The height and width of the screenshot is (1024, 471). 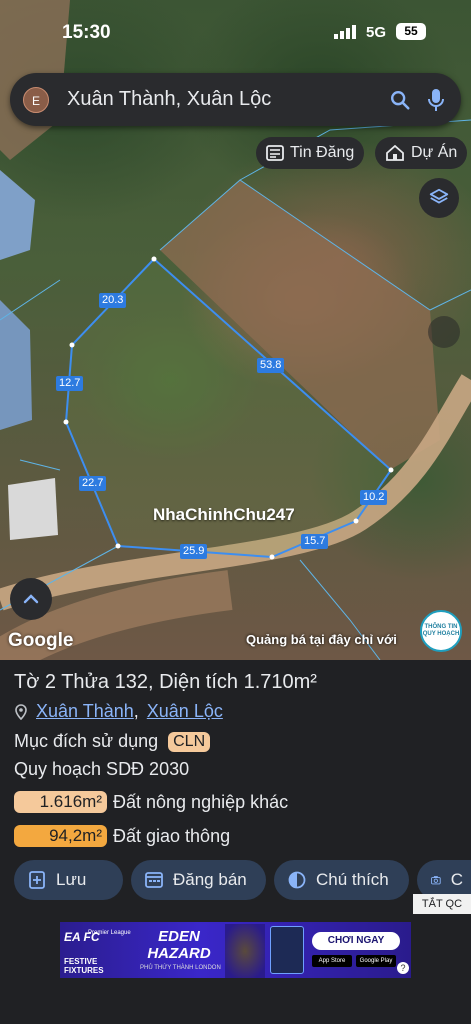 What do you see at coordinates (271, 365) in the screenshot?
I see `edge-length-label: 53.8` at bounding box center [271, 365].